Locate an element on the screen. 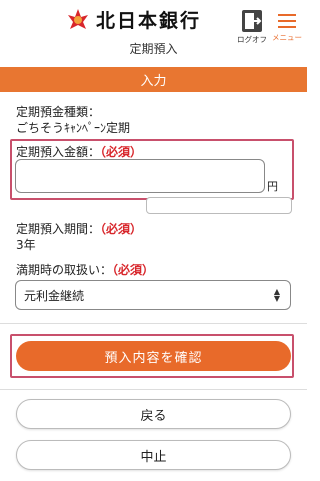 The image size is (320, 481). amount-label-row: 定期預入金額：（必須） is located at coordinates (79, 151).